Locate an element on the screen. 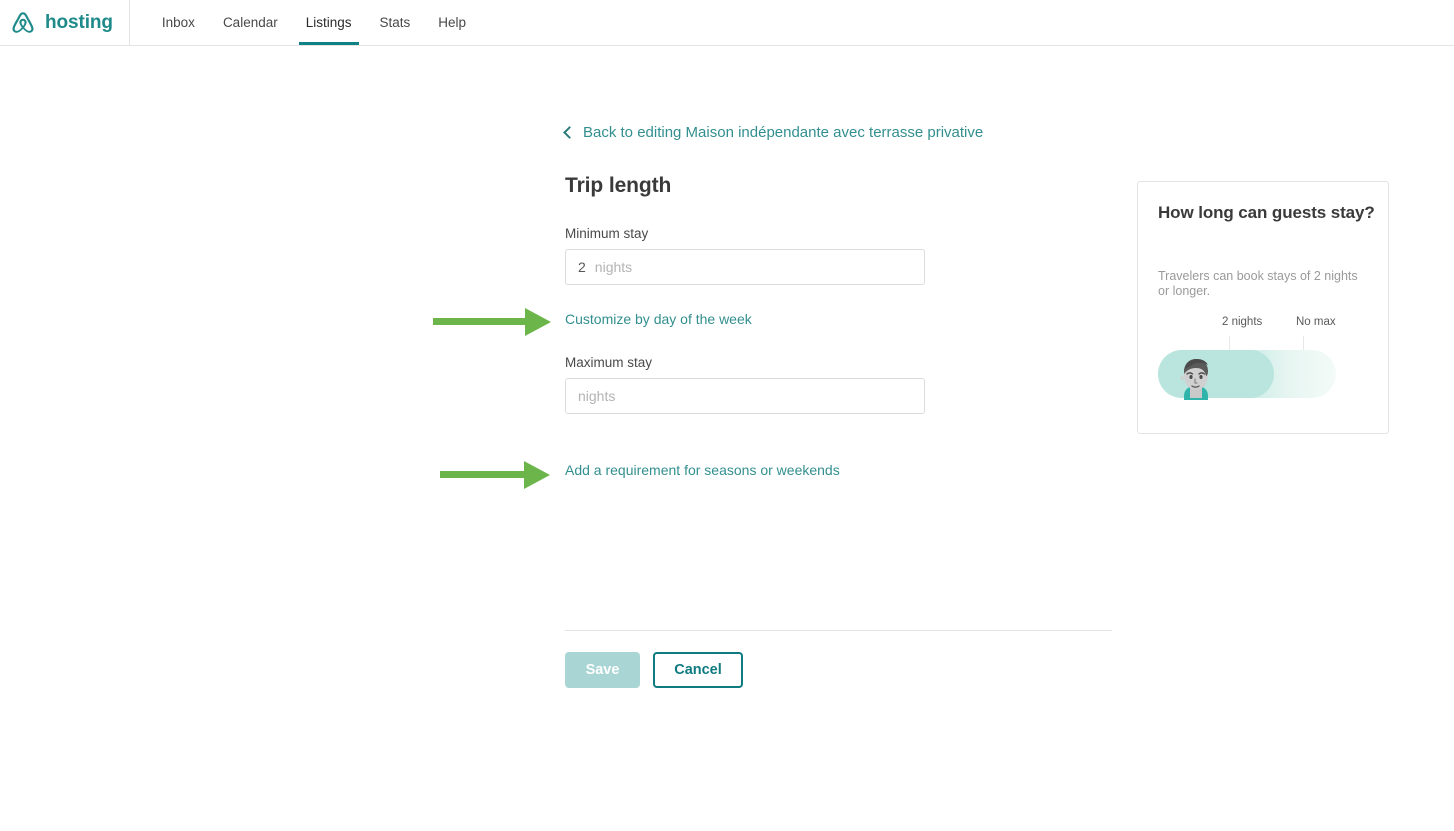  cancel-button: Cancel is located at coordinates (698, 670).